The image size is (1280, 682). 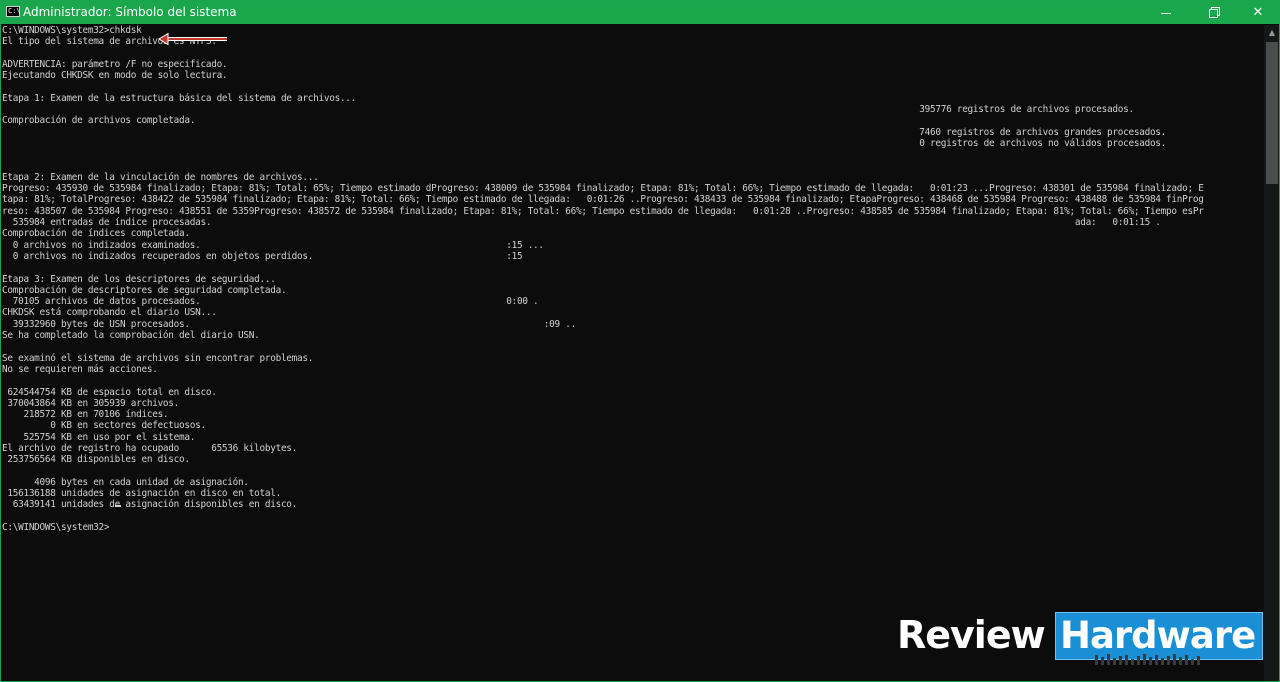 I want to click on restore-icon, so click(x=1214, y=12).